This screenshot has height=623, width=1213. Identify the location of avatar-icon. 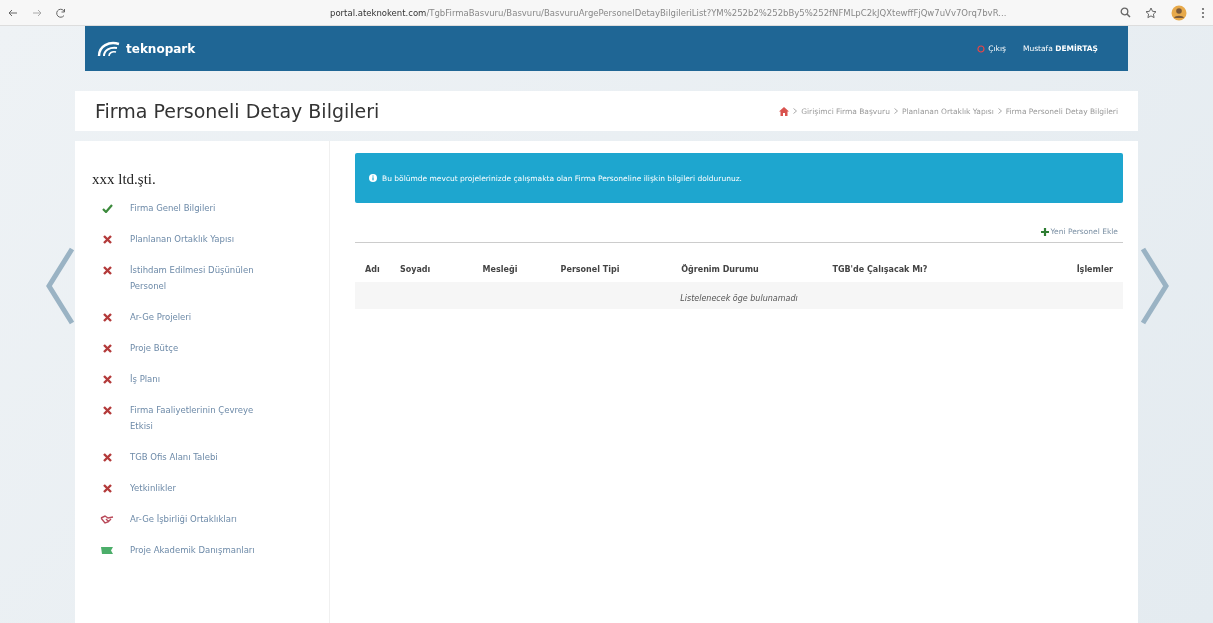
(1179, 12).